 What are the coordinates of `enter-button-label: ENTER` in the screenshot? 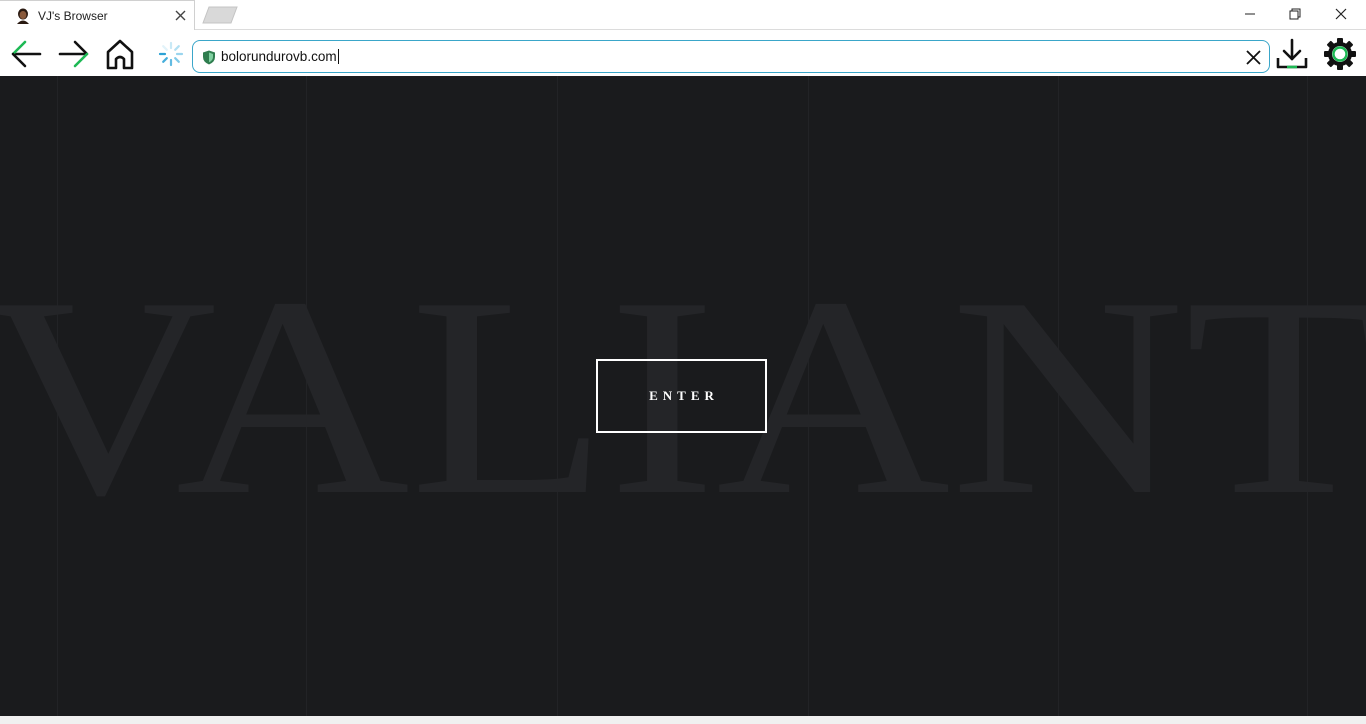 It's located at (684, 395).